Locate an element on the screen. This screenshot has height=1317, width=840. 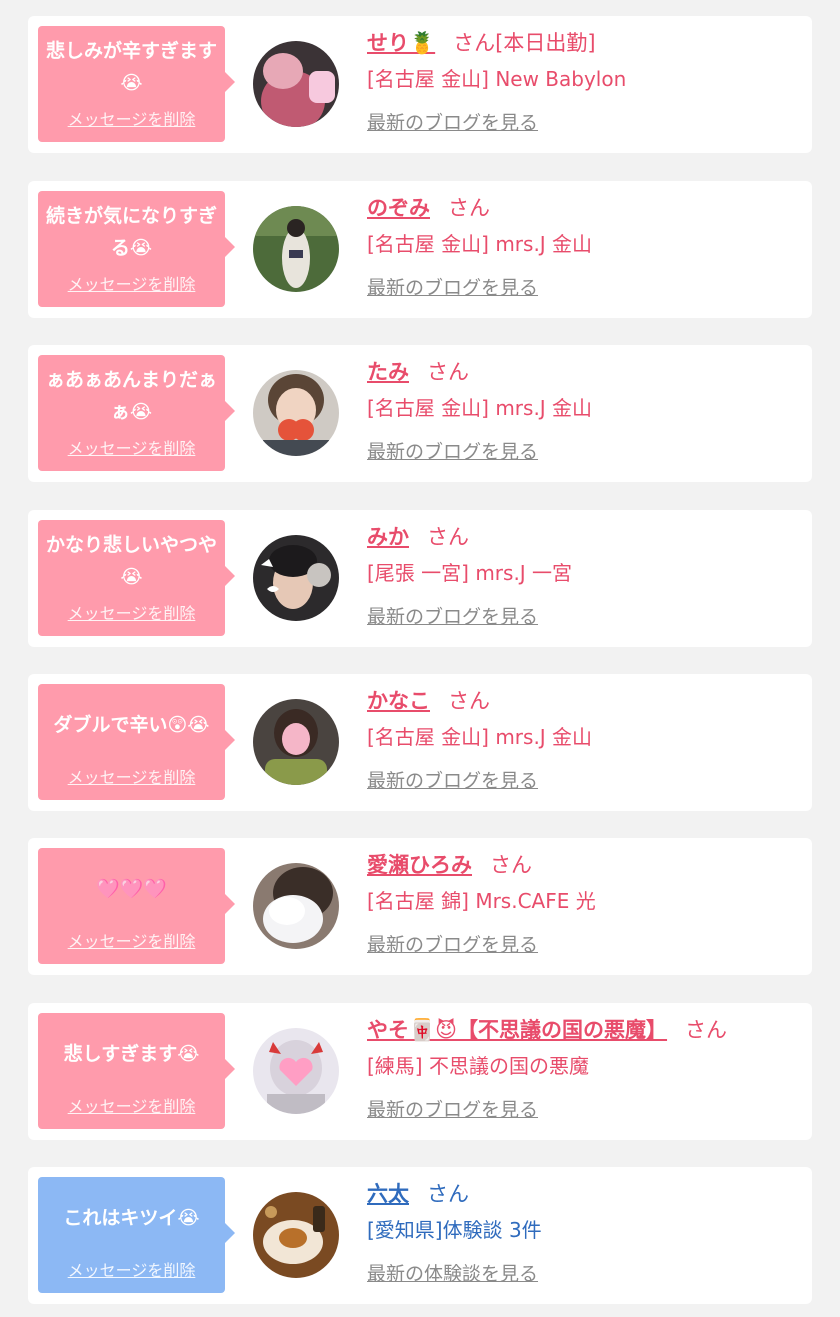
cast-name-link: せり🍍 is located at coordinates (401, 43).